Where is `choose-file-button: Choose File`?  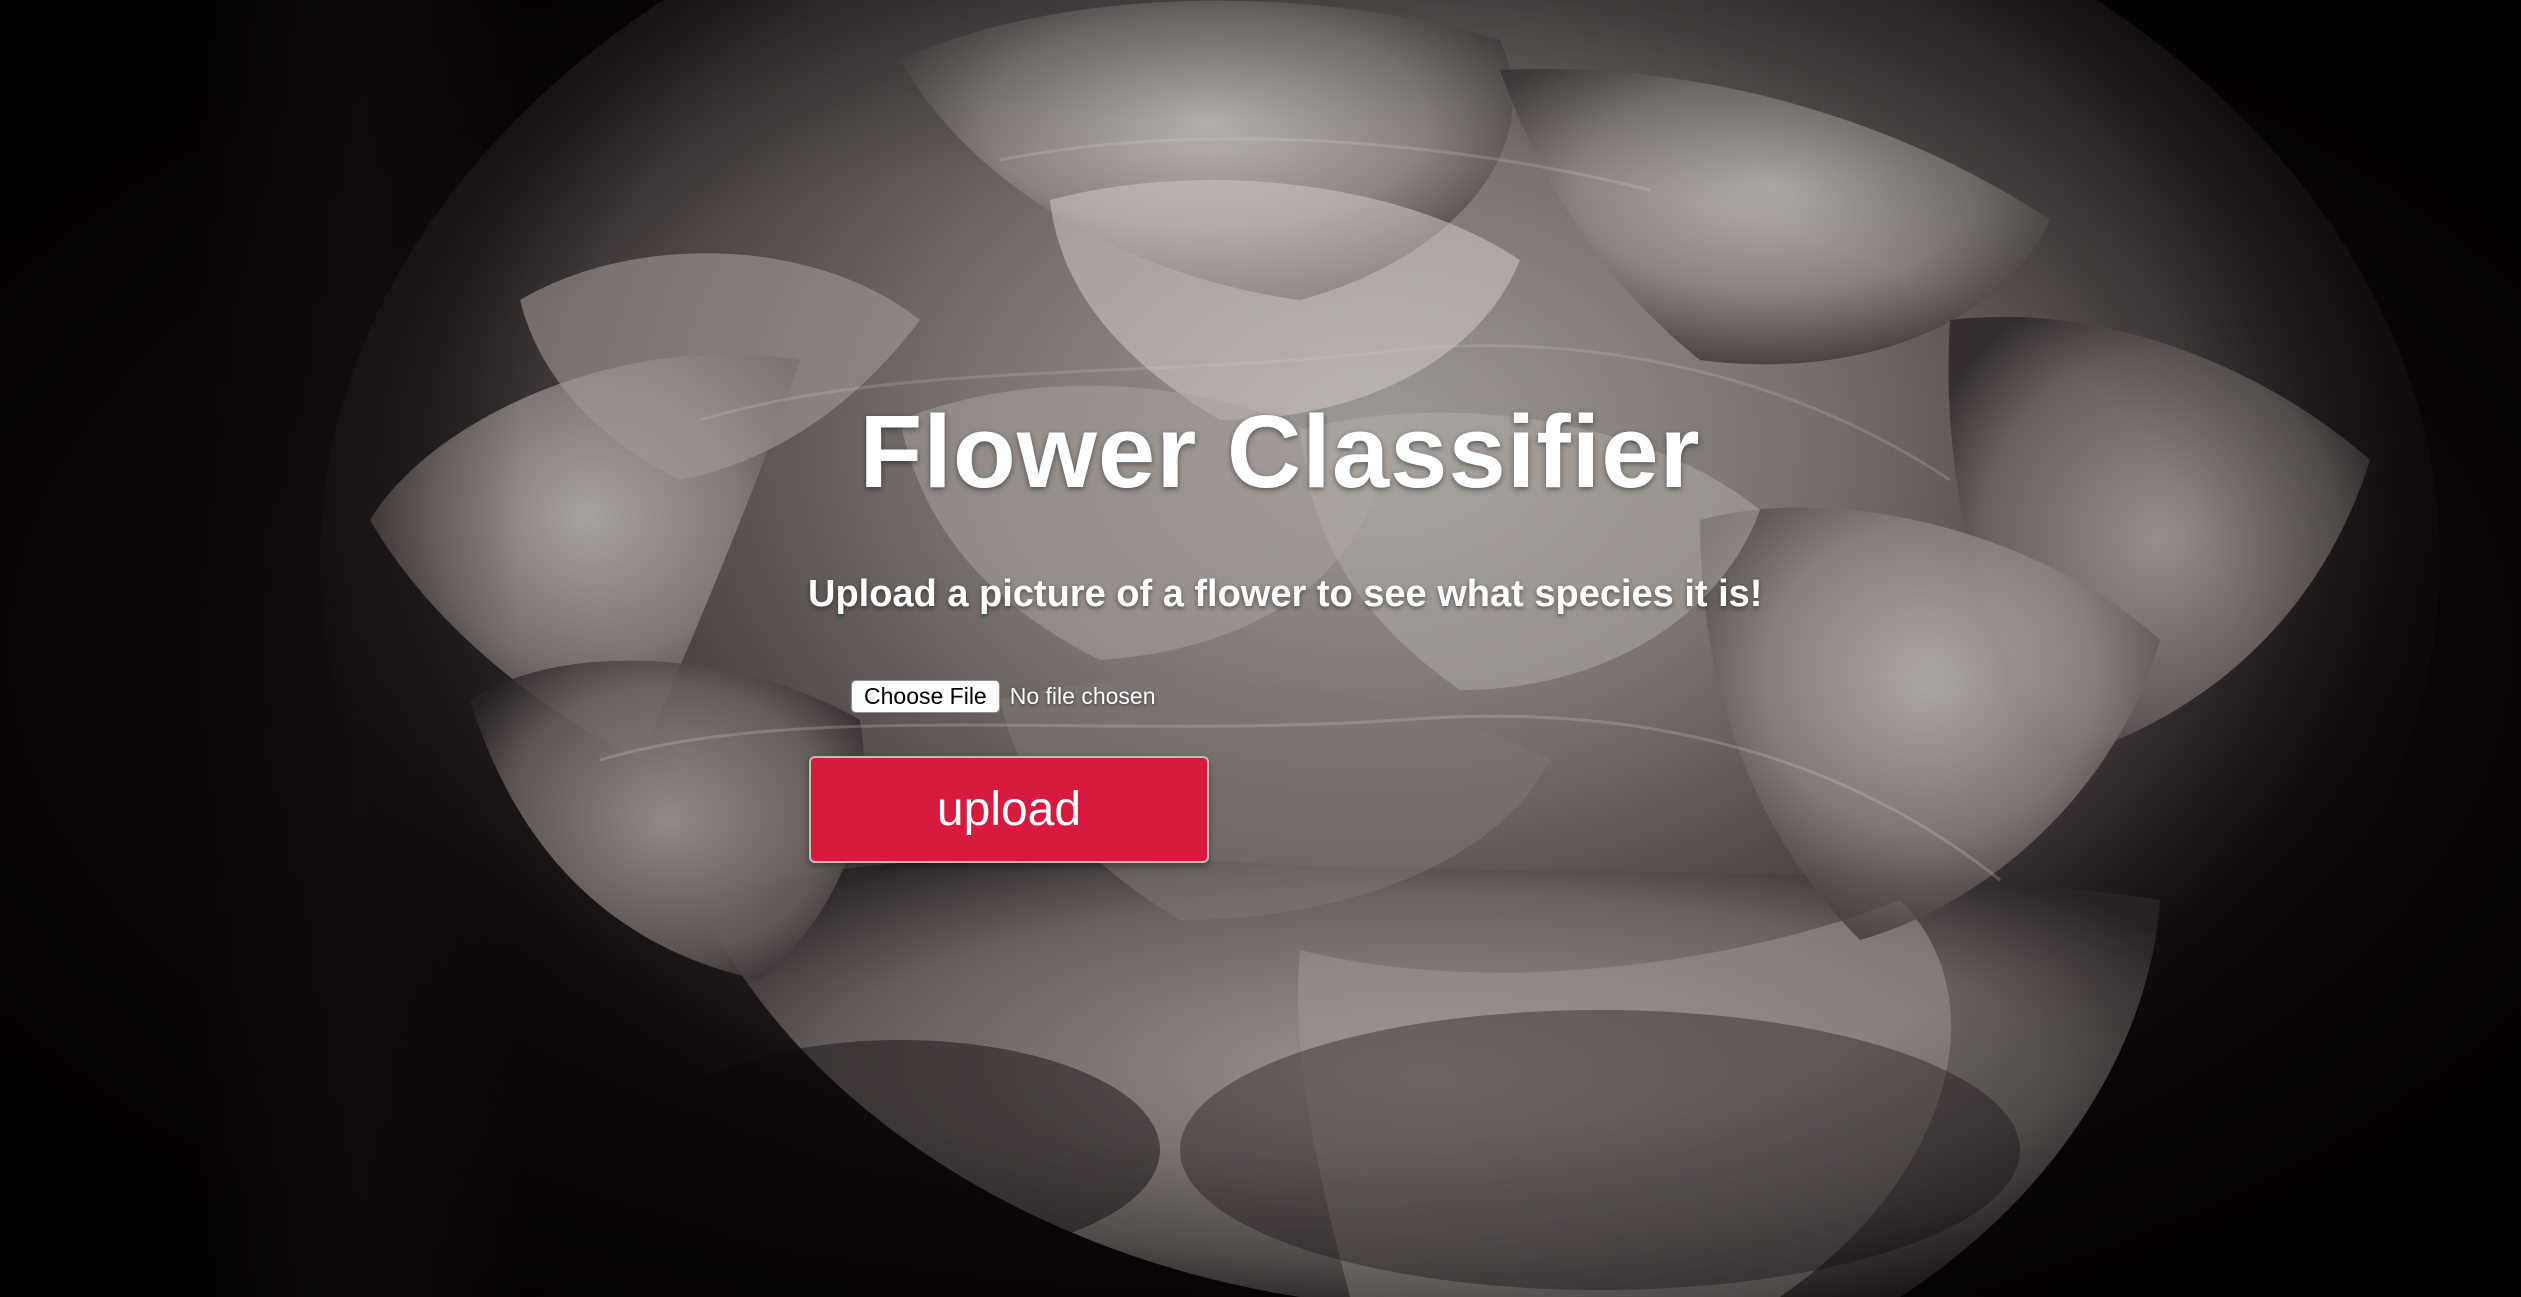
choose-file-button: Choose File is located at coordinates (925, 696).